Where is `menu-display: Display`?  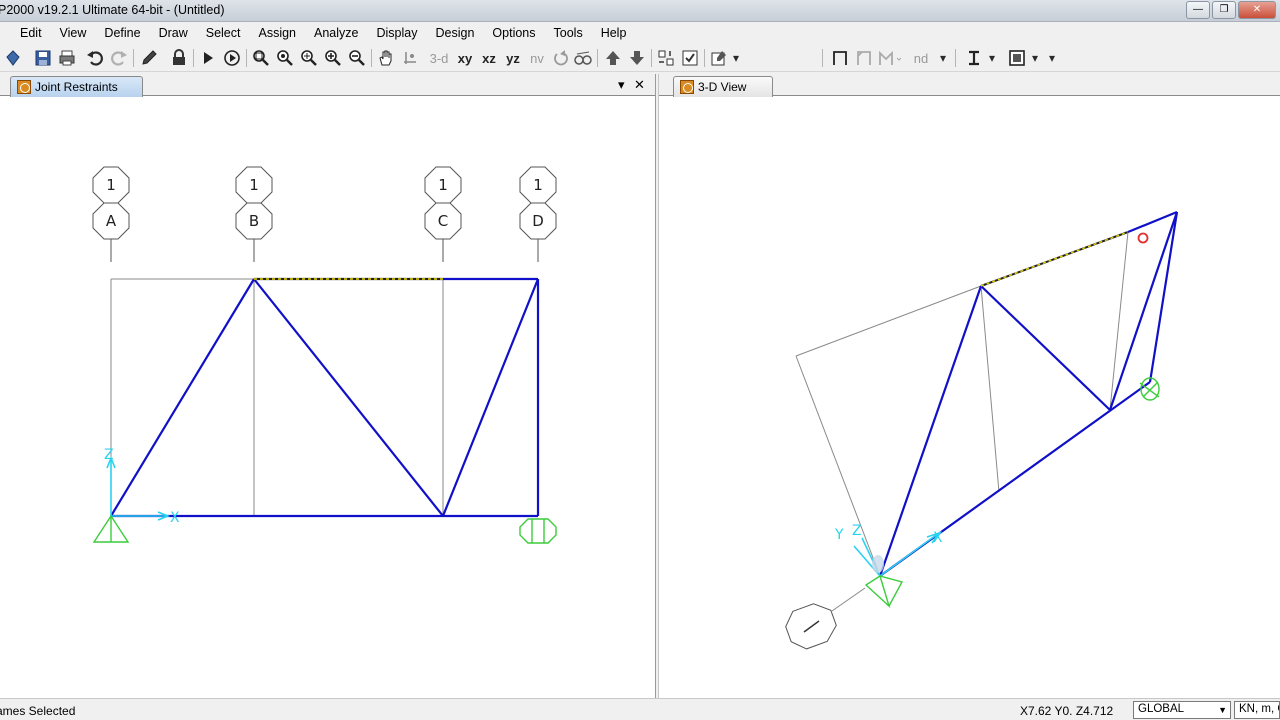 menu-display: Display is located at coordinates (397, 33).